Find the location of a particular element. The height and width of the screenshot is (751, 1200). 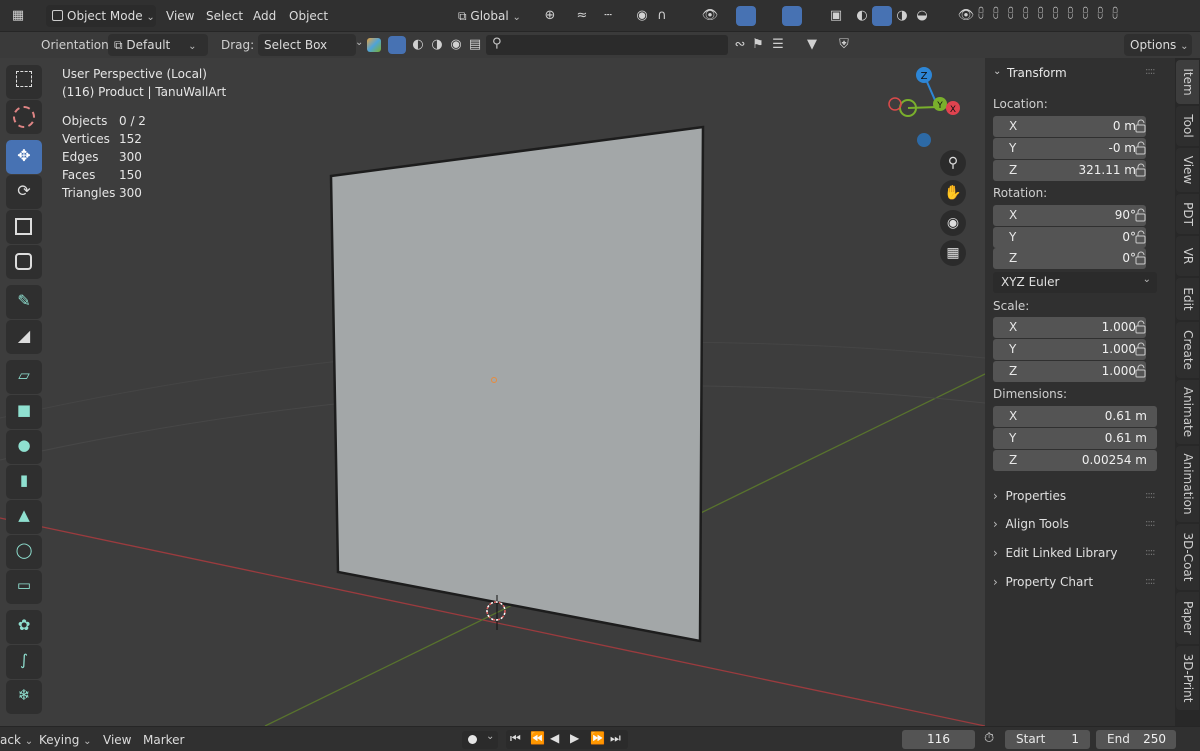

pan-hand-icon: ✋ is located at coordinates (953, 193).